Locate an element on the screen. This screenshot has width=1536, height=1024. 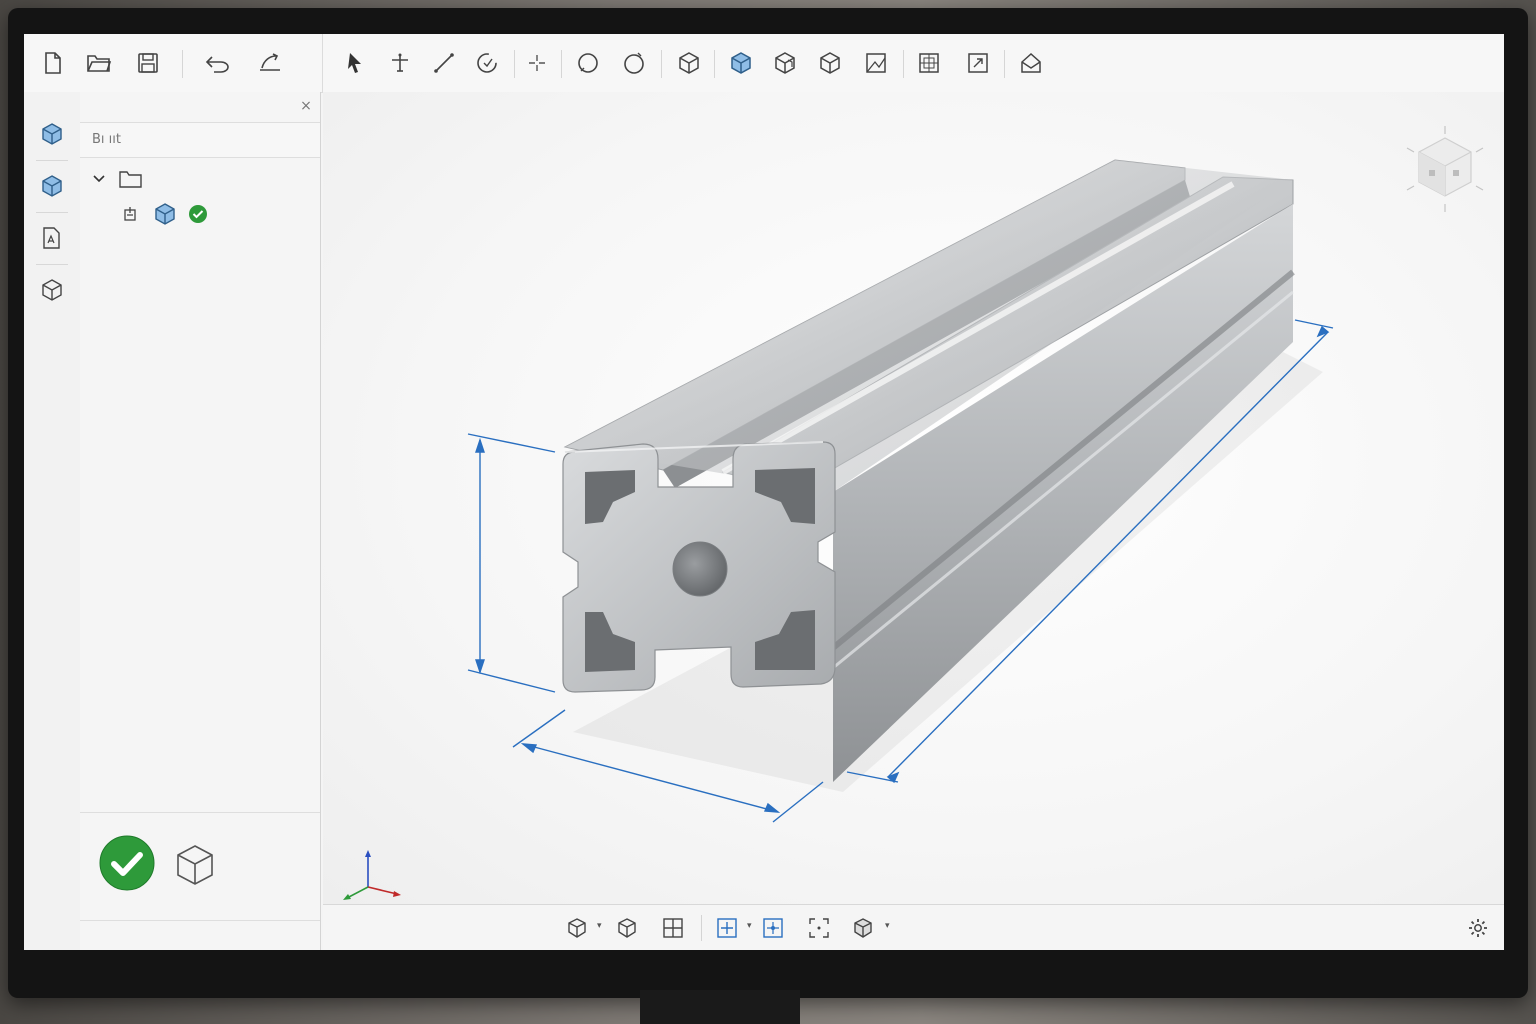
axis-triad is located at coordinates (372, 875).